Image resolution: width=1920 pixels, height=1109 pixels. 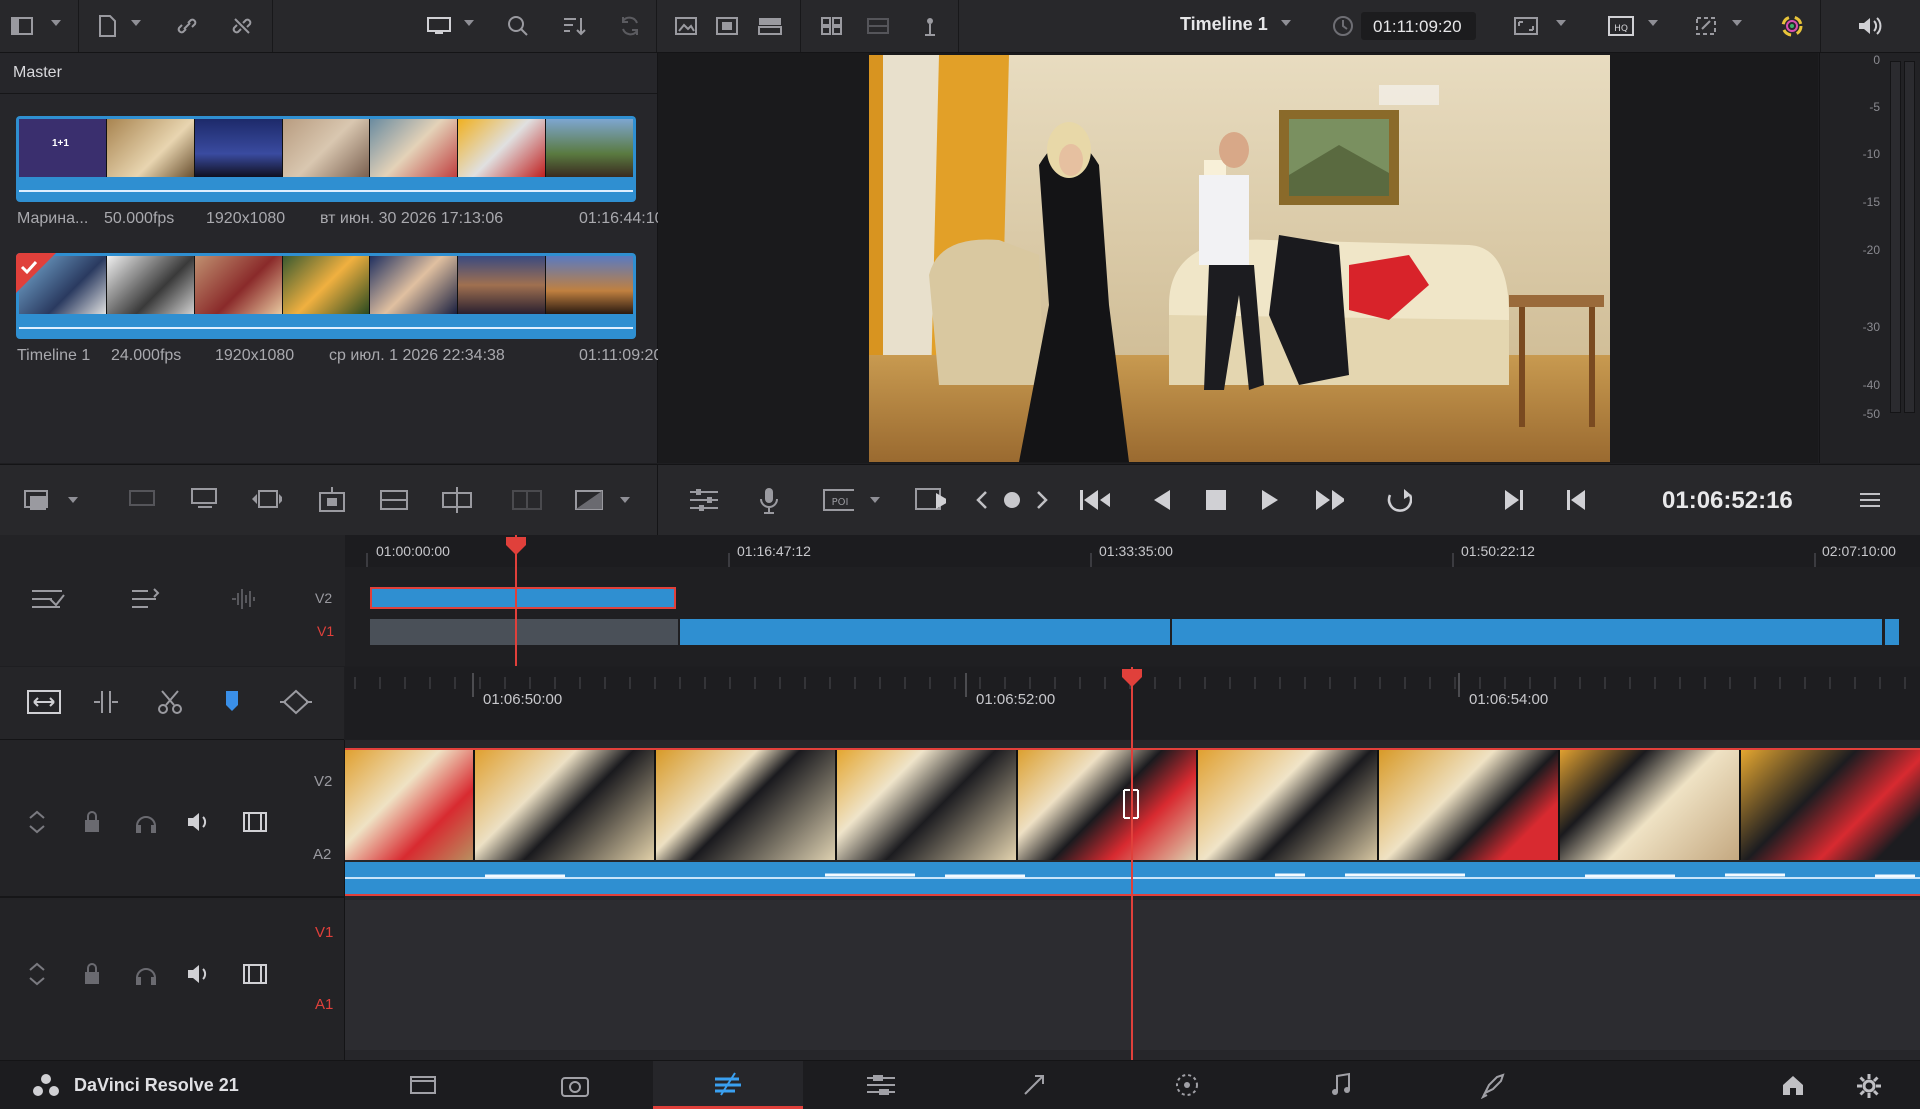 What do you see at coordinates (1526, 26) in the screenshot?
I see `viewer-mode-icon` at bounding box center [1526, 26].